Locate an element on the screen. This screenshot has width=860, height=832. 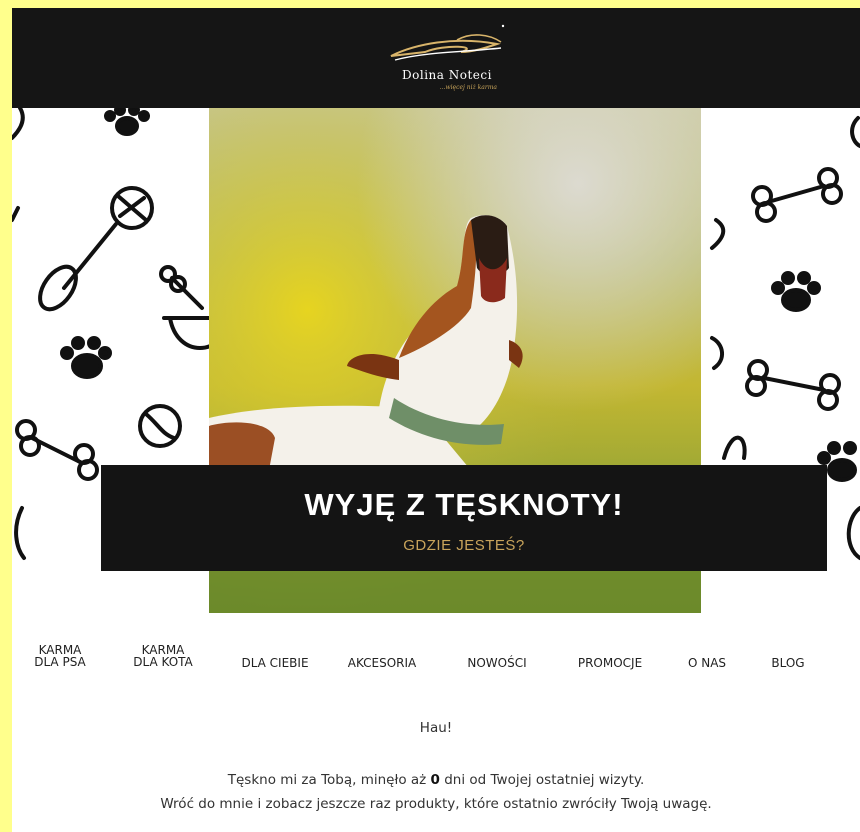
message-line-1-end: dni od Twojej ostatniej wizyty. is located at coordinates (542, 780).